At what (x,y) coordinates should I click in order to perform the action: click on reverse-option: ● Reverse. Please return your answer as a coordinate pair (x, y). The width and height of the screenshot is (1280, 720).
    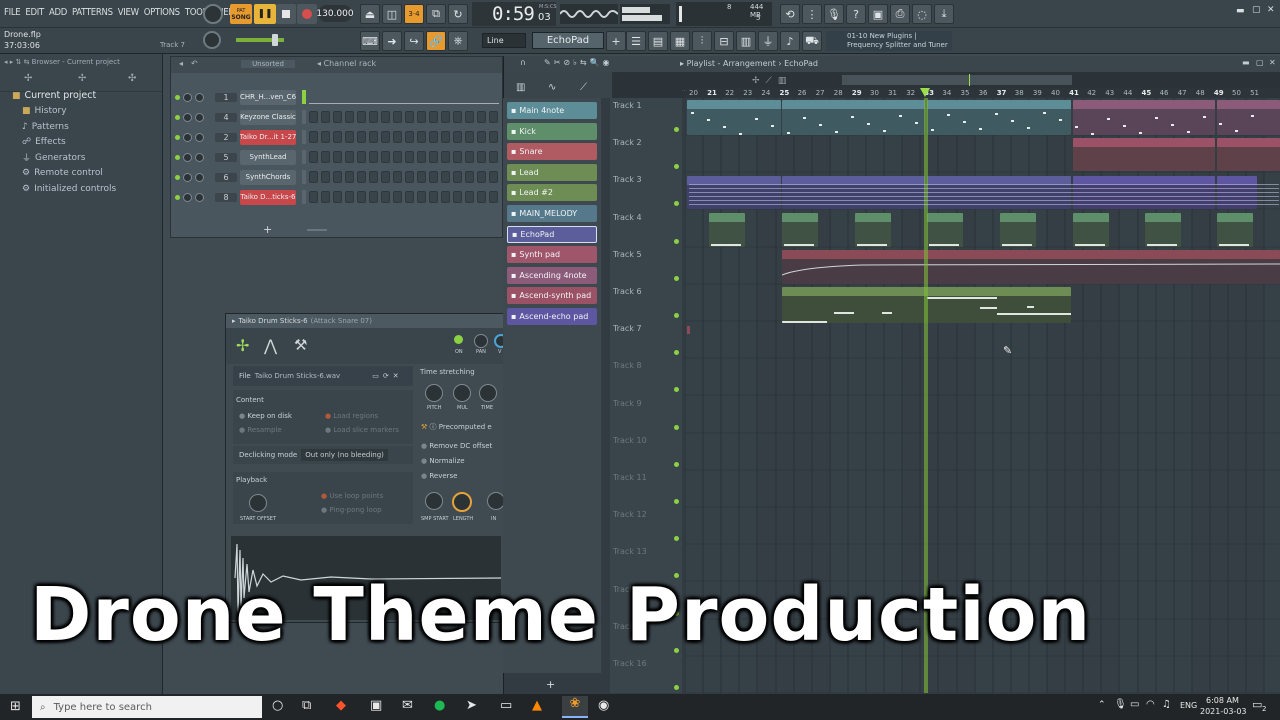
    Looking at the image, I should click on (439, 476).